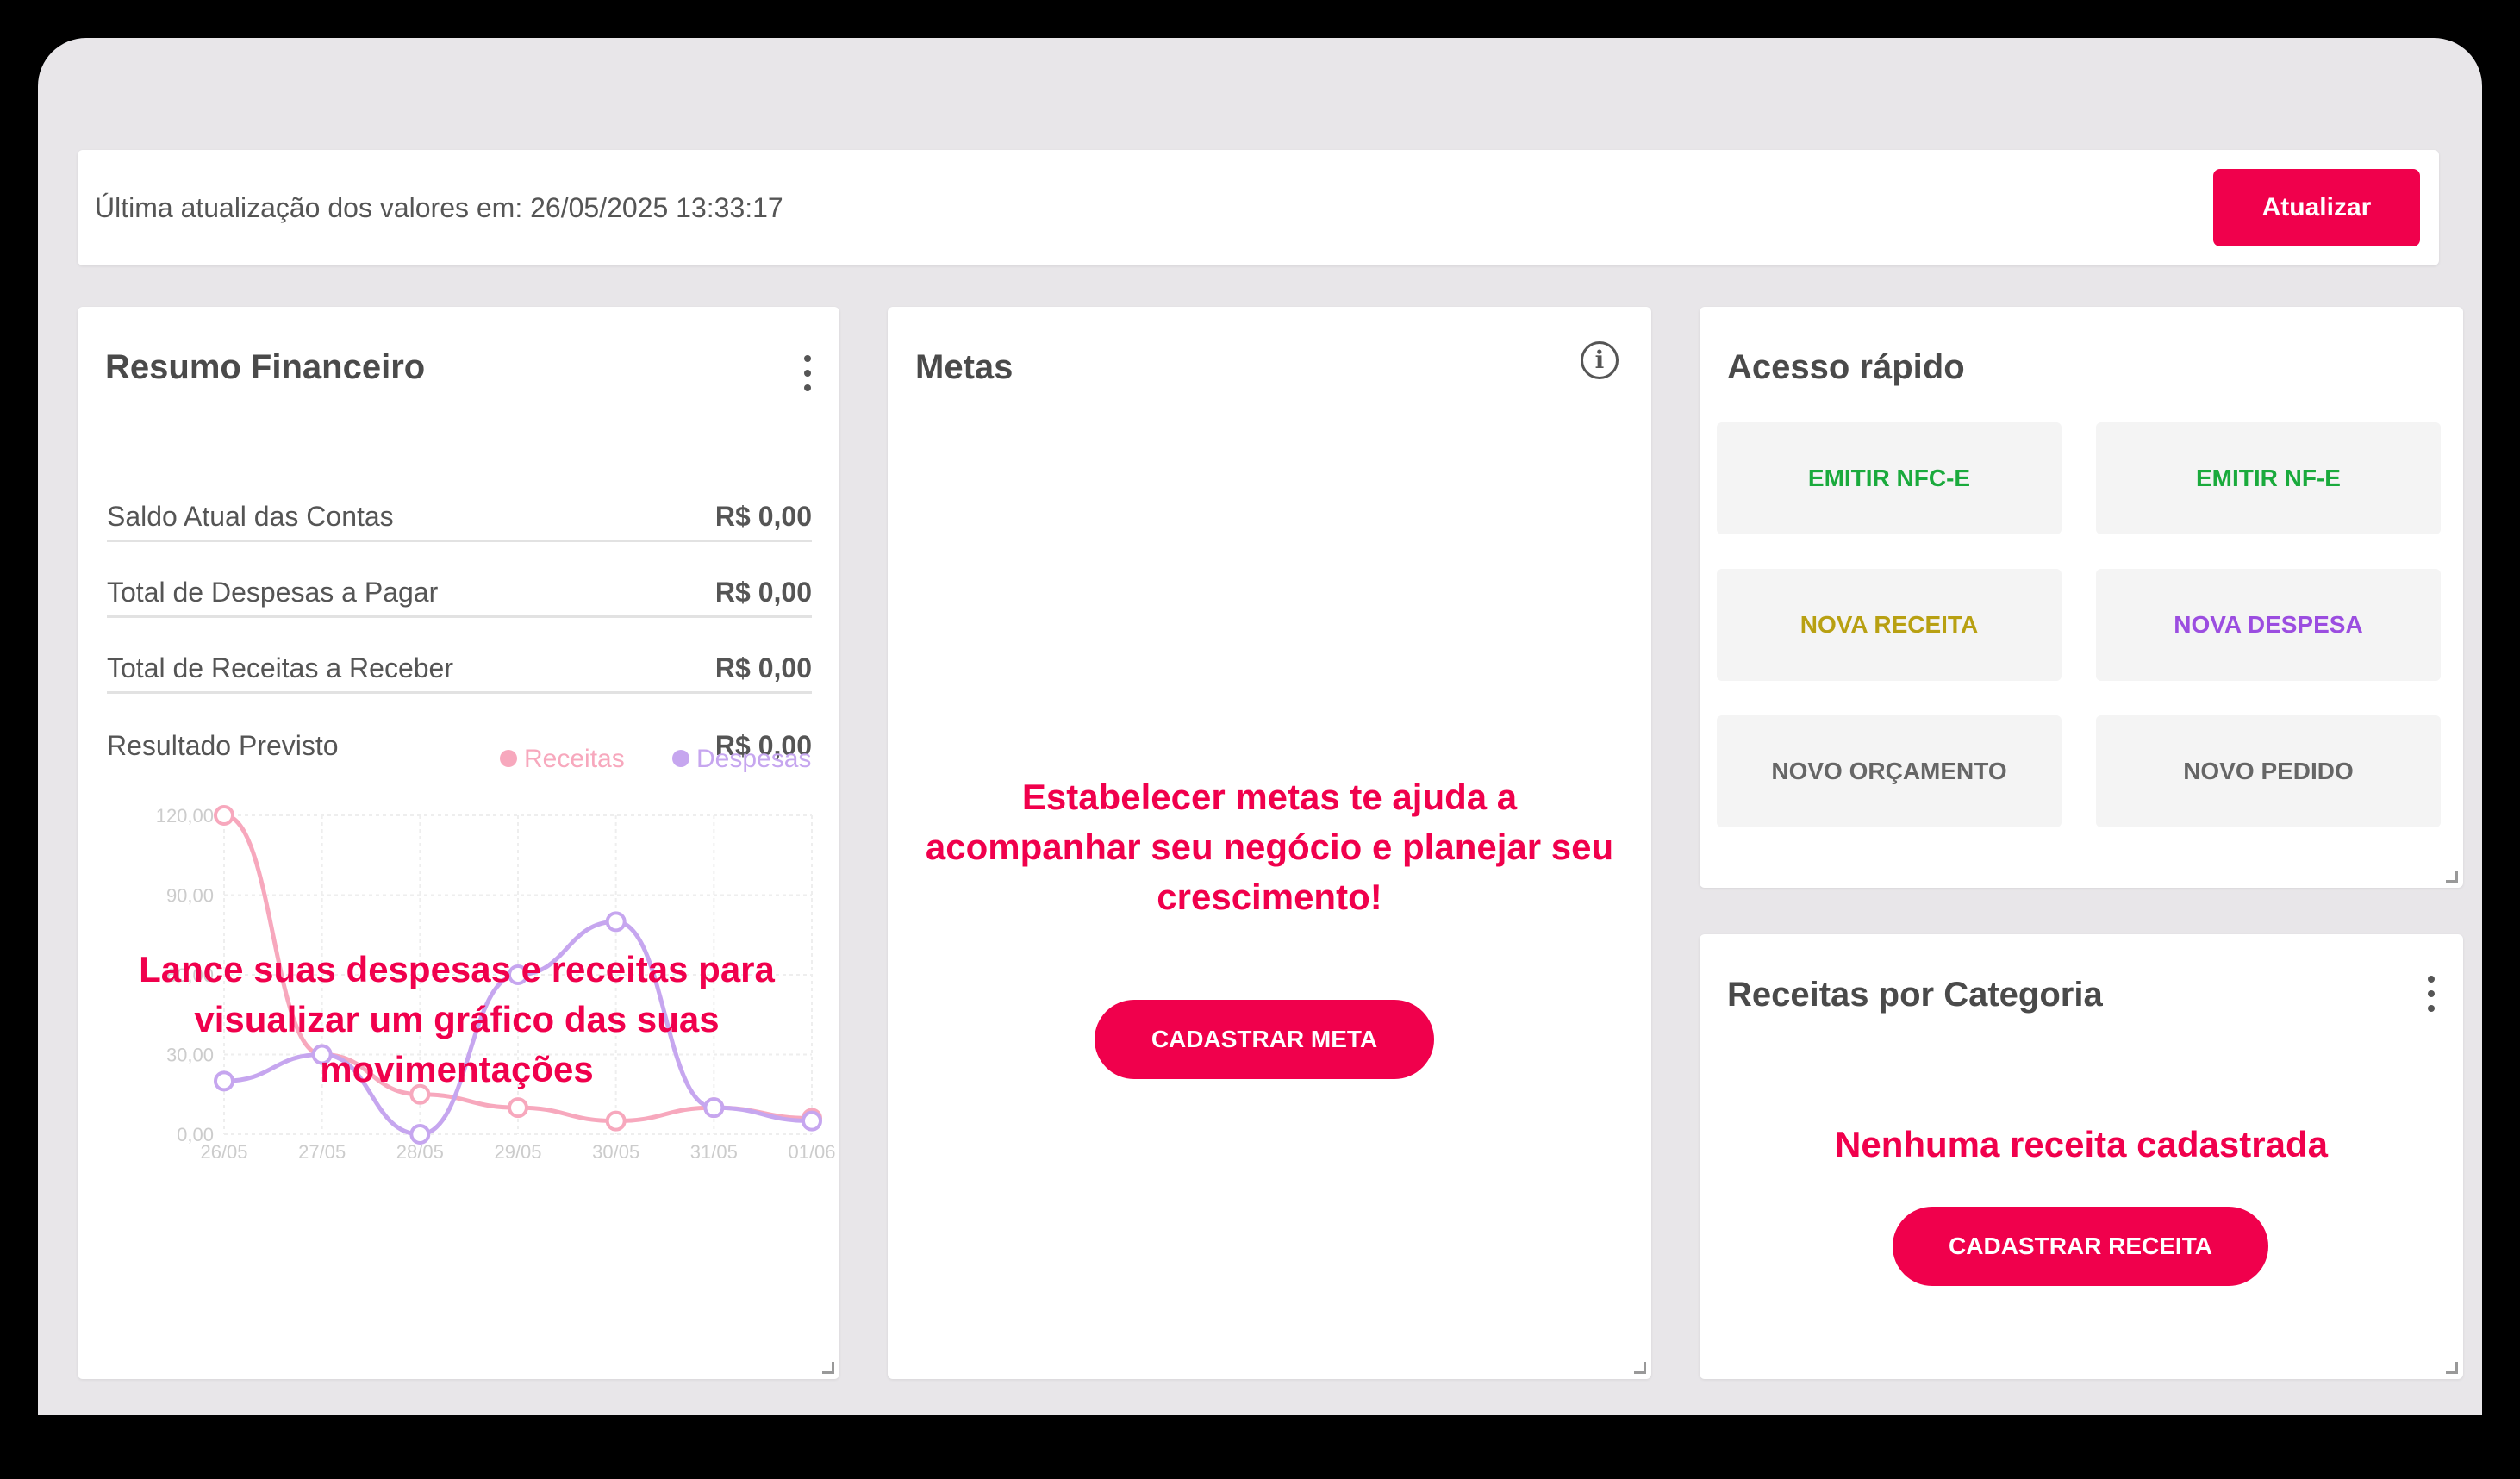 The width and height of the screenshot is (2520, 1479). What do you see at coordinates (1846, 367) in the screenshot?
I see `quick-access-title: Acesso rápido` at bounding box center [1846, 367].